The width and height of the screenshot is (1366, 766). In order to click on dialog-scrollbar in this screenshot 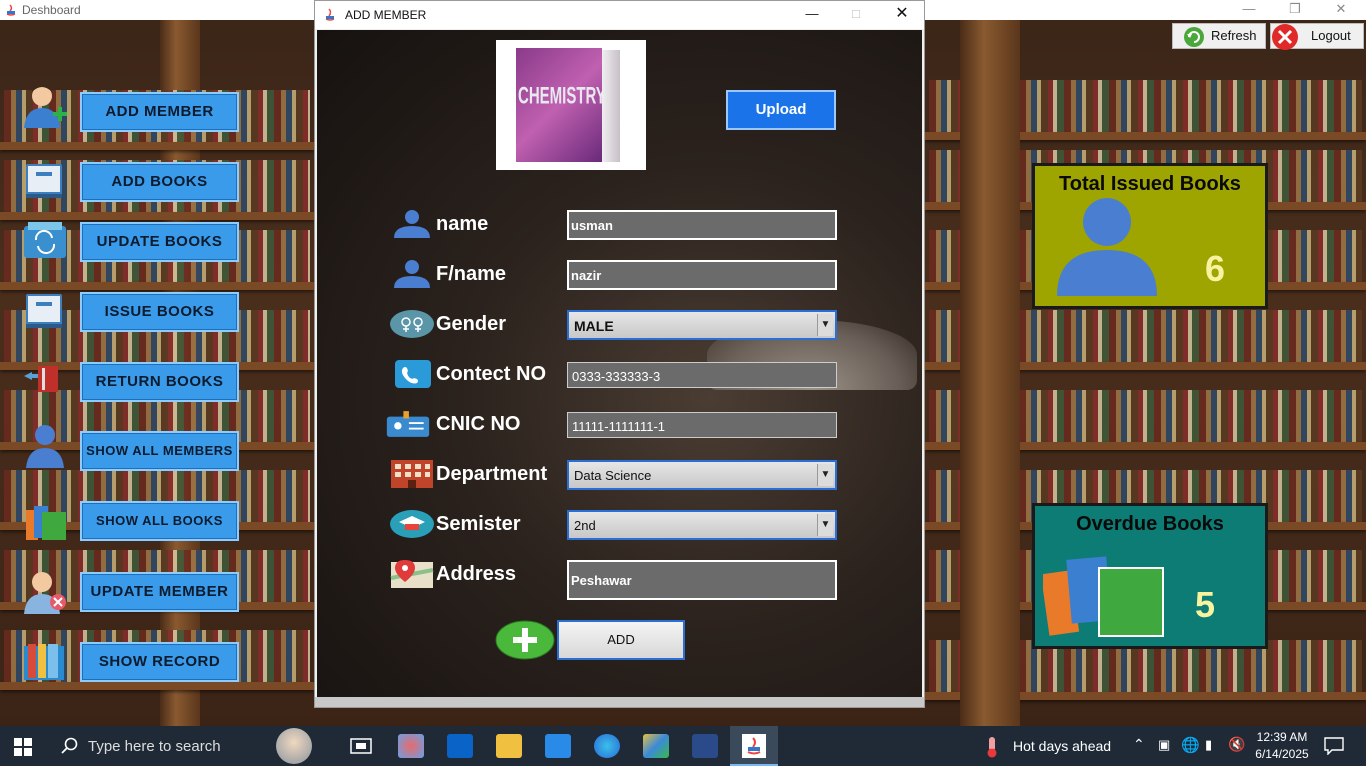, I will do `click(619, 702)`.